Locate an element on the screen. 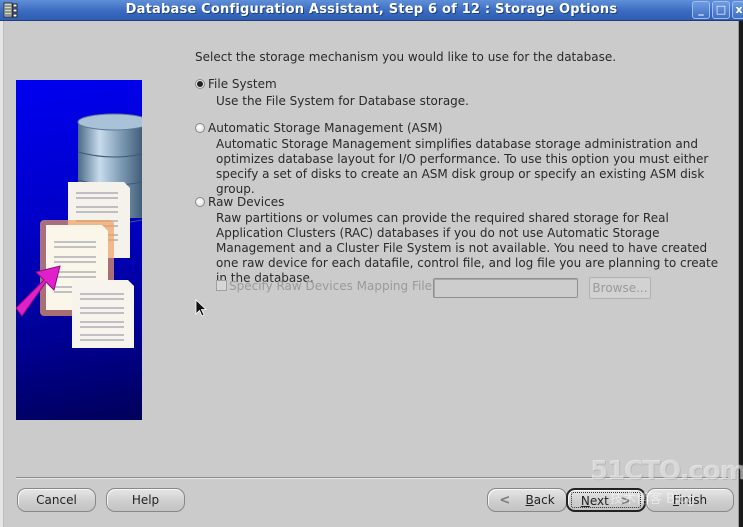 The height and width of the screenshot is (527, 743). mapping-file-input is located at coordinates (505, 288).